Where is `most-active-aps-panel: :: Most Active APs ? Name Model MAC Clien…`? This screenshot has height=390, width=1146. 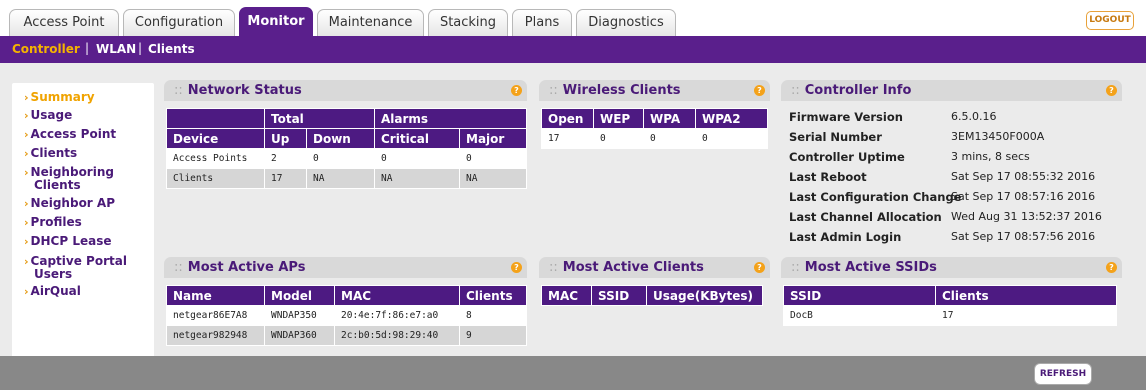
most-active-aps-panel: :: Most Active APs ? Name Model MAC Clien… is located at coordinates (345, 304).